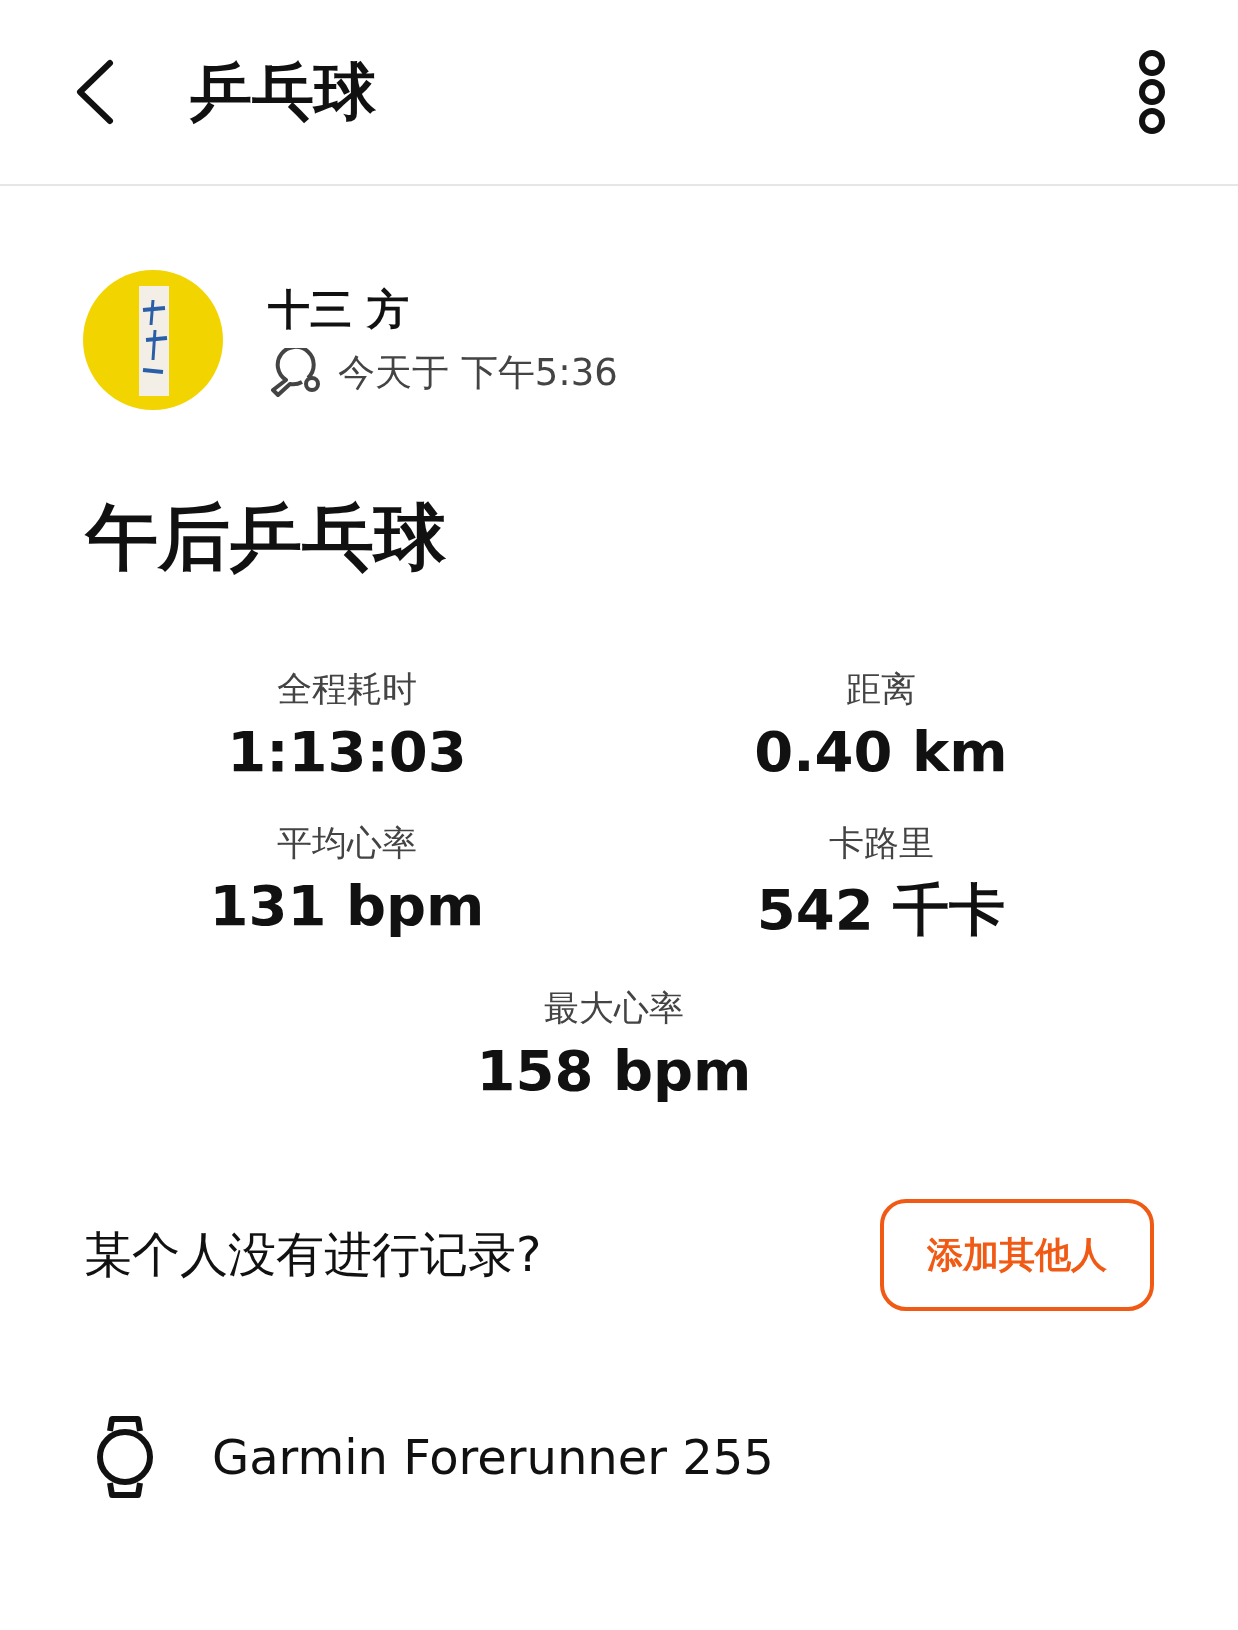 This screenshot has width=1238, height=1630. Describe the element at coordinates (881, 910) in the screenshot. I see `stat-value: 542 千卡` at that location.